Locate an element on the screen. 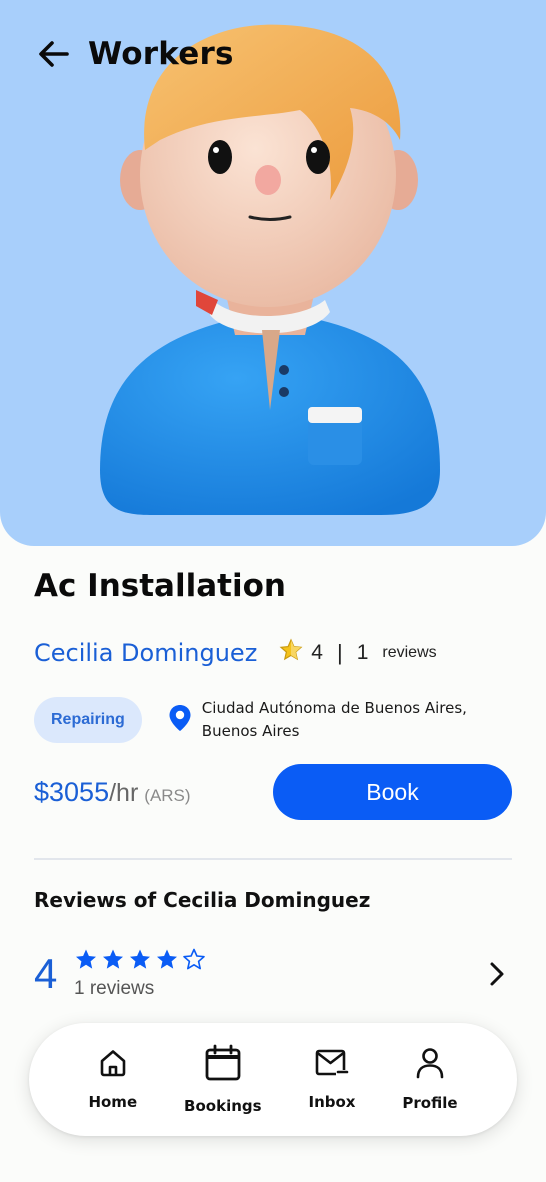 This screenshot has width=546, height=1182. arrow-left-icon is located at coordinates (54, 54).